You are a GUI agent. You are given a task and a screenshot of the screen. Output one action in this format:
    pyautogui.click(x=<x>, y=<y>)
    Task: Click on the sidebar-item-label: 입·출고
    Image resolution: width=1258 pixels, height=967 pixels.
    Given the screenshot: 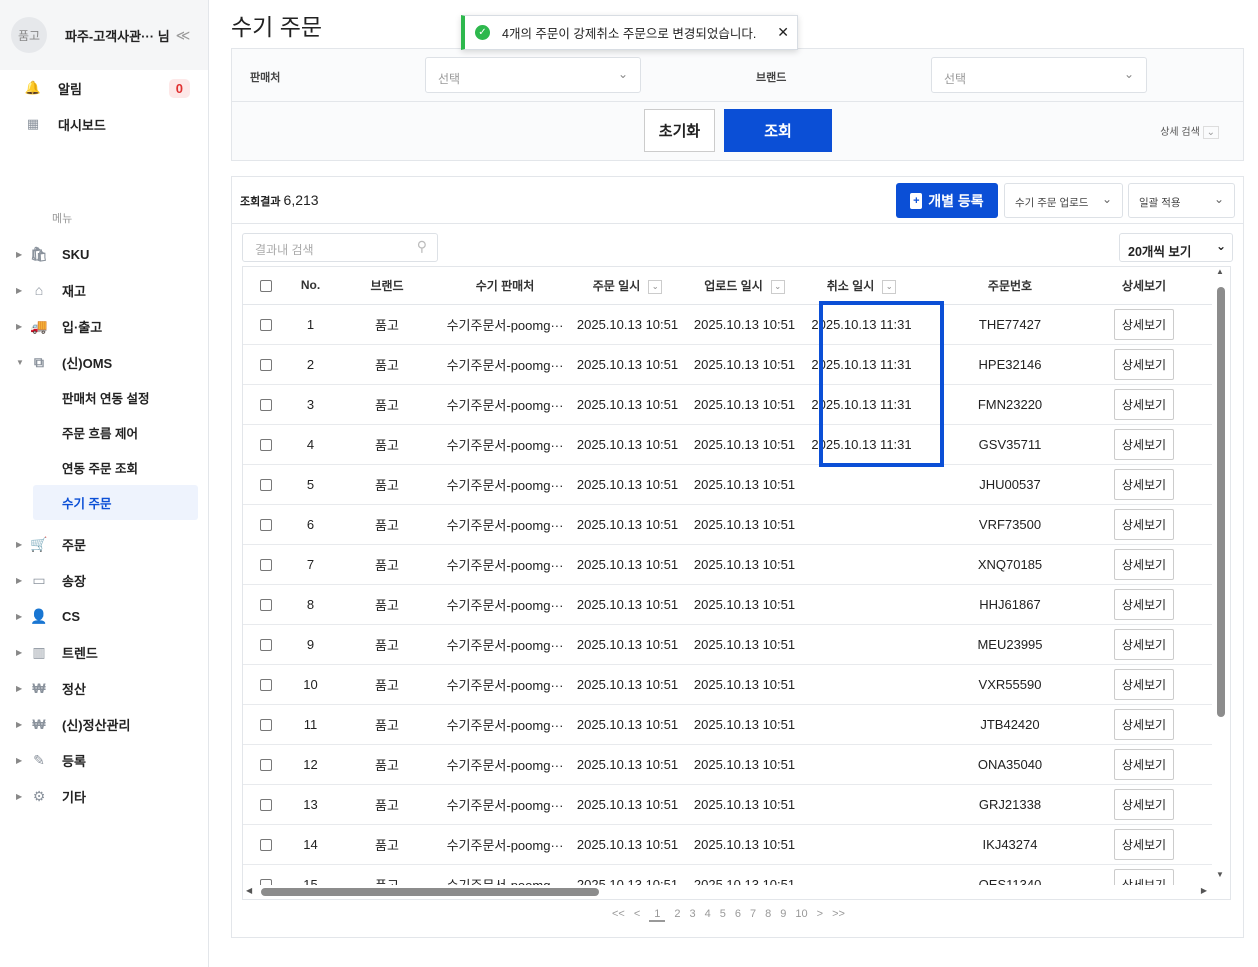 What is the action you would take?
    pyautogui.click(x=82, y=327)
    